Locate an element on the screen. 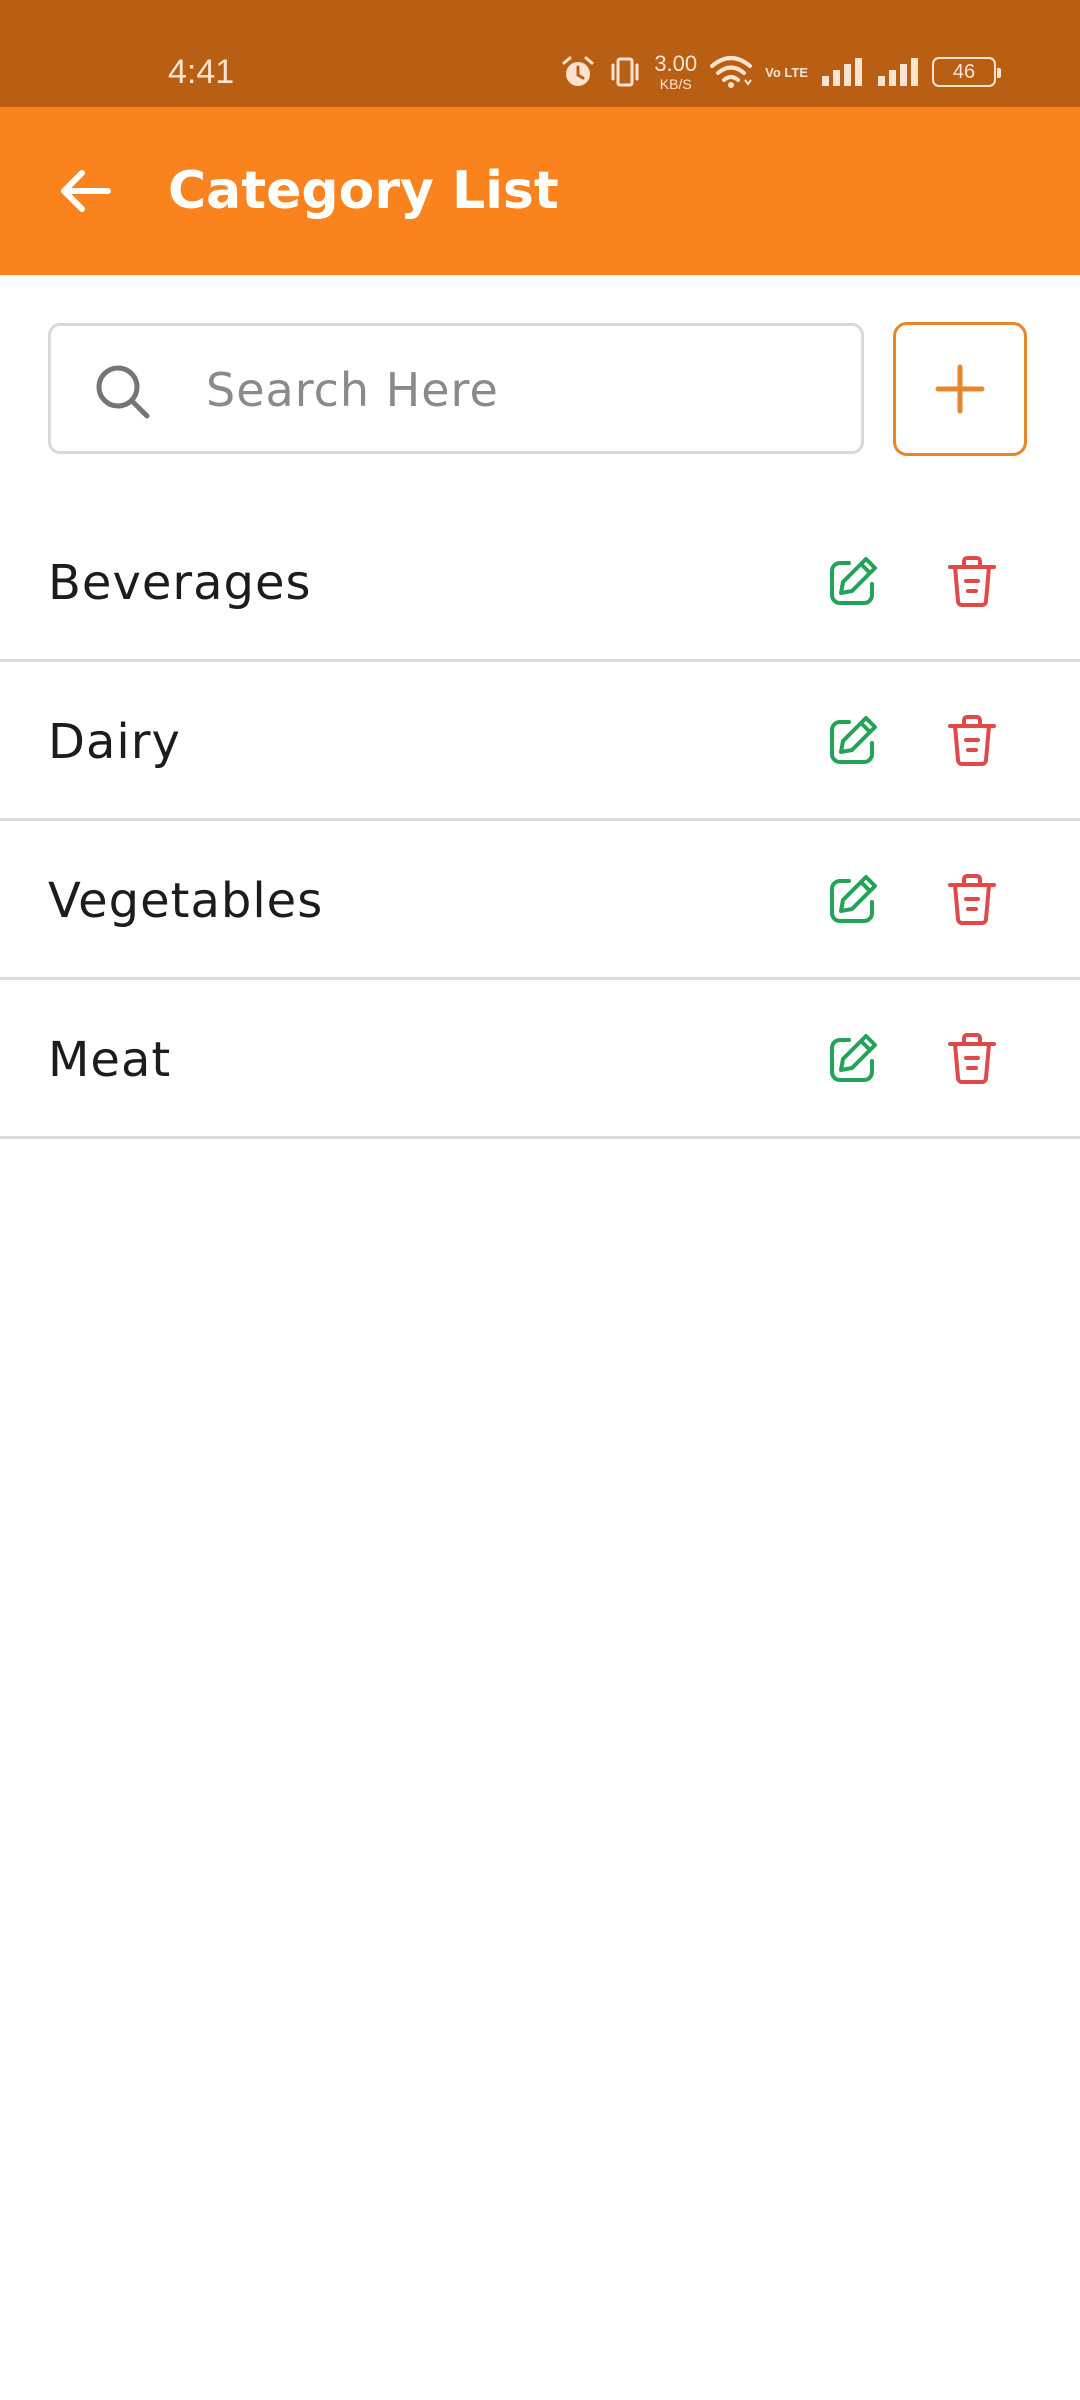  battery-level: 46 is located at coordinates (964, 71).